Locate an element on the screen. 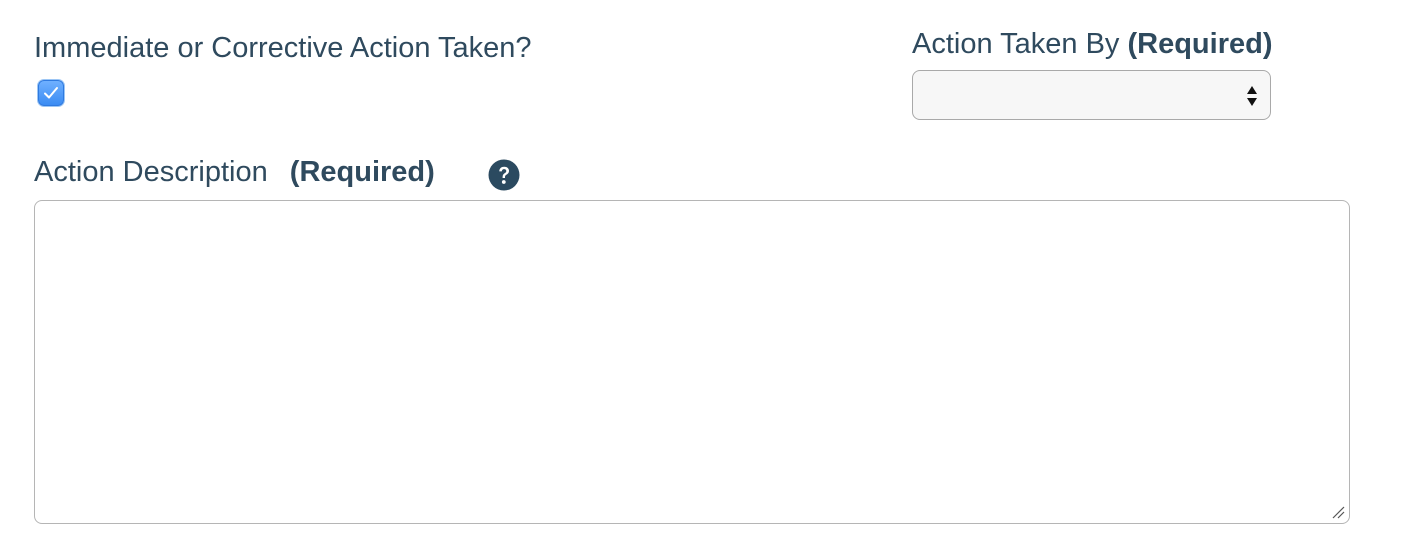  check-icon is located at coordinates (51, 93).